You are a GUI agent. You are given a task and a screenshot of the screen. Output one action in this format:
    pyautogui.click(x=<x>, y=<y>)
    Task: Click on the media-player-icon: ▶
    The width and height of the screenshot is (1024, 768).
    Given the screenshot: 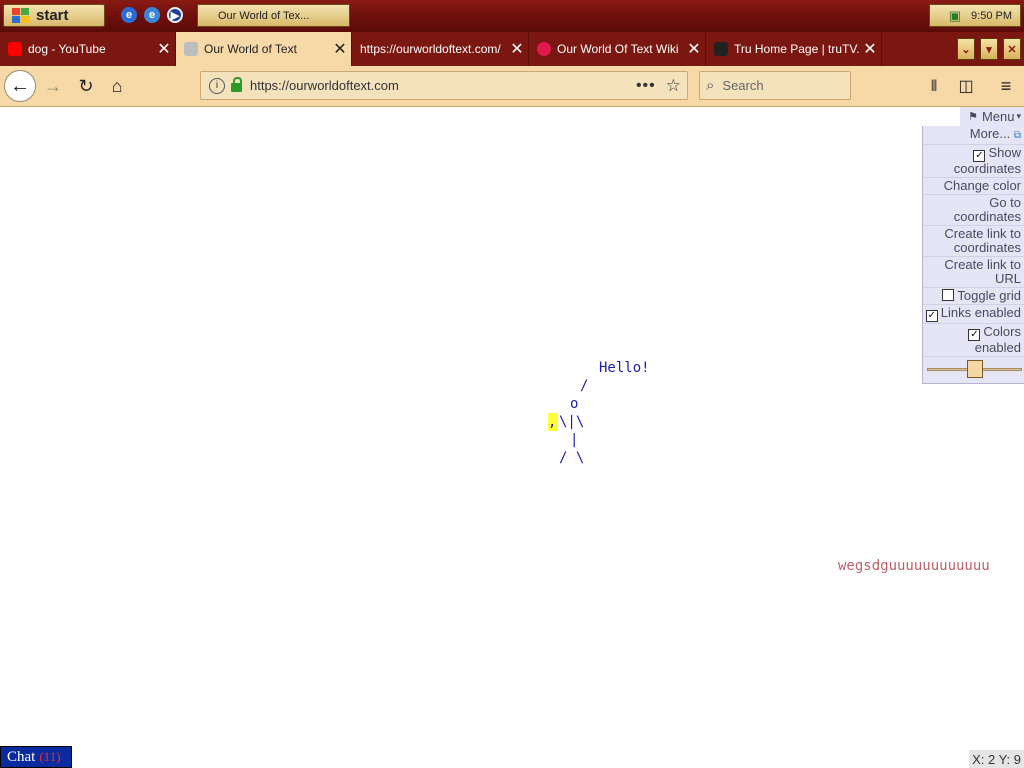 What is the action you would take?
    pyautogui.click(x=175, y=15)
    